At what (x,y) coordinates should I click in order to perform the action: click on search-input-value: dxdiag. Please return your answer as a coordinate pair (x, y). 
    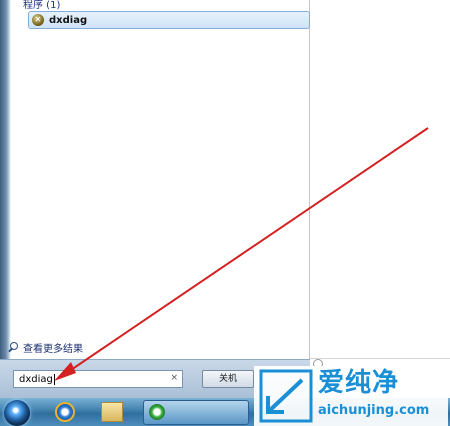
    Looking at the image, I should click on (36, 379).